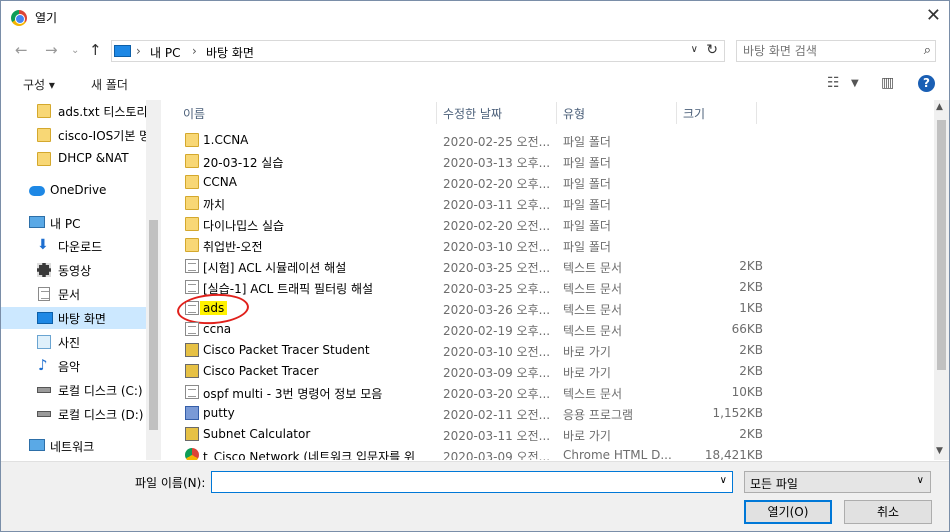 Image resolution: width=950 pixels, height=532 pixels. What do you see at coordinates (475, 83) in the screenshot?
I see `toolbar: 구성 ▾ 새 폴더 ☷ ▼ ▥ ?` at bounding box center [475, 83].